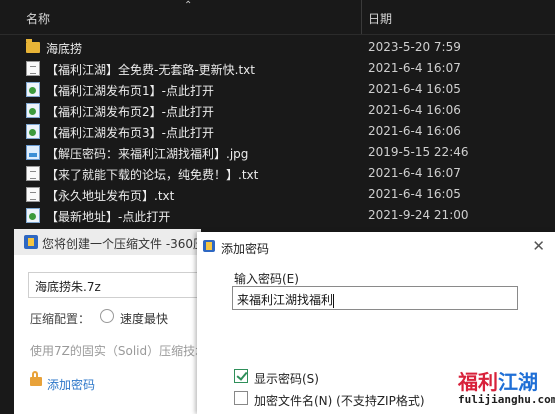 The width and height of the screenshot is (555, 414). I want to click on close-icon: ✕, so click(538, 246).